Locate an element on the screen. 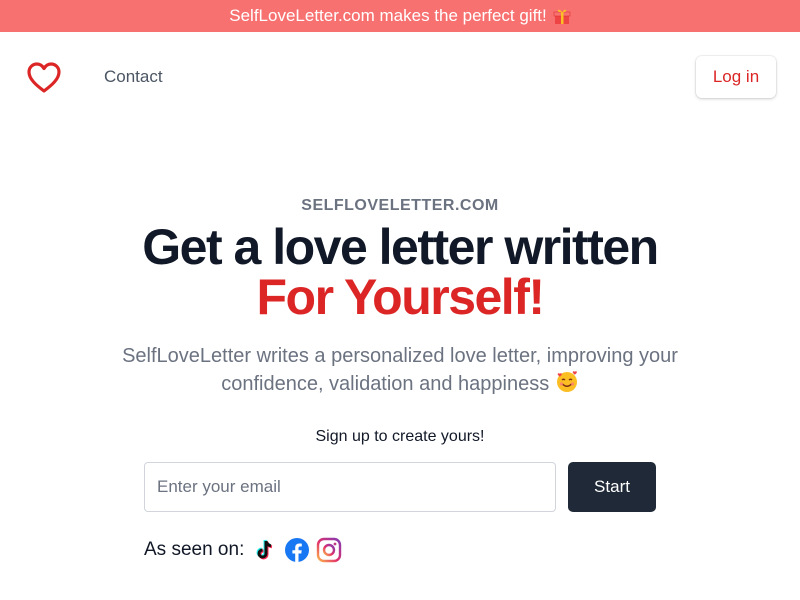 The height and width of the screenshot is (600, 800). hero-headline-line2: For Yourself! is located at coordinates (400, 297).